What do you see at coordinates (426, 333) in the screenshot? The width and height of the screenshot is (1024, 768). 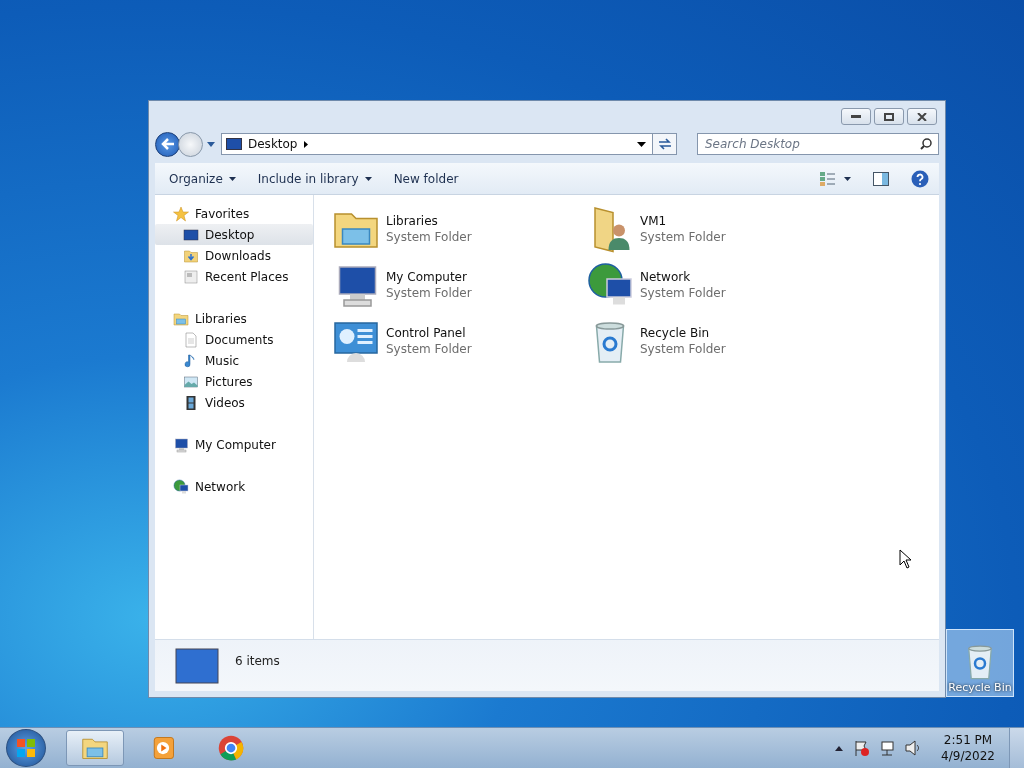 I see `item-name: Control Panel` at bounding box center [426, 333].